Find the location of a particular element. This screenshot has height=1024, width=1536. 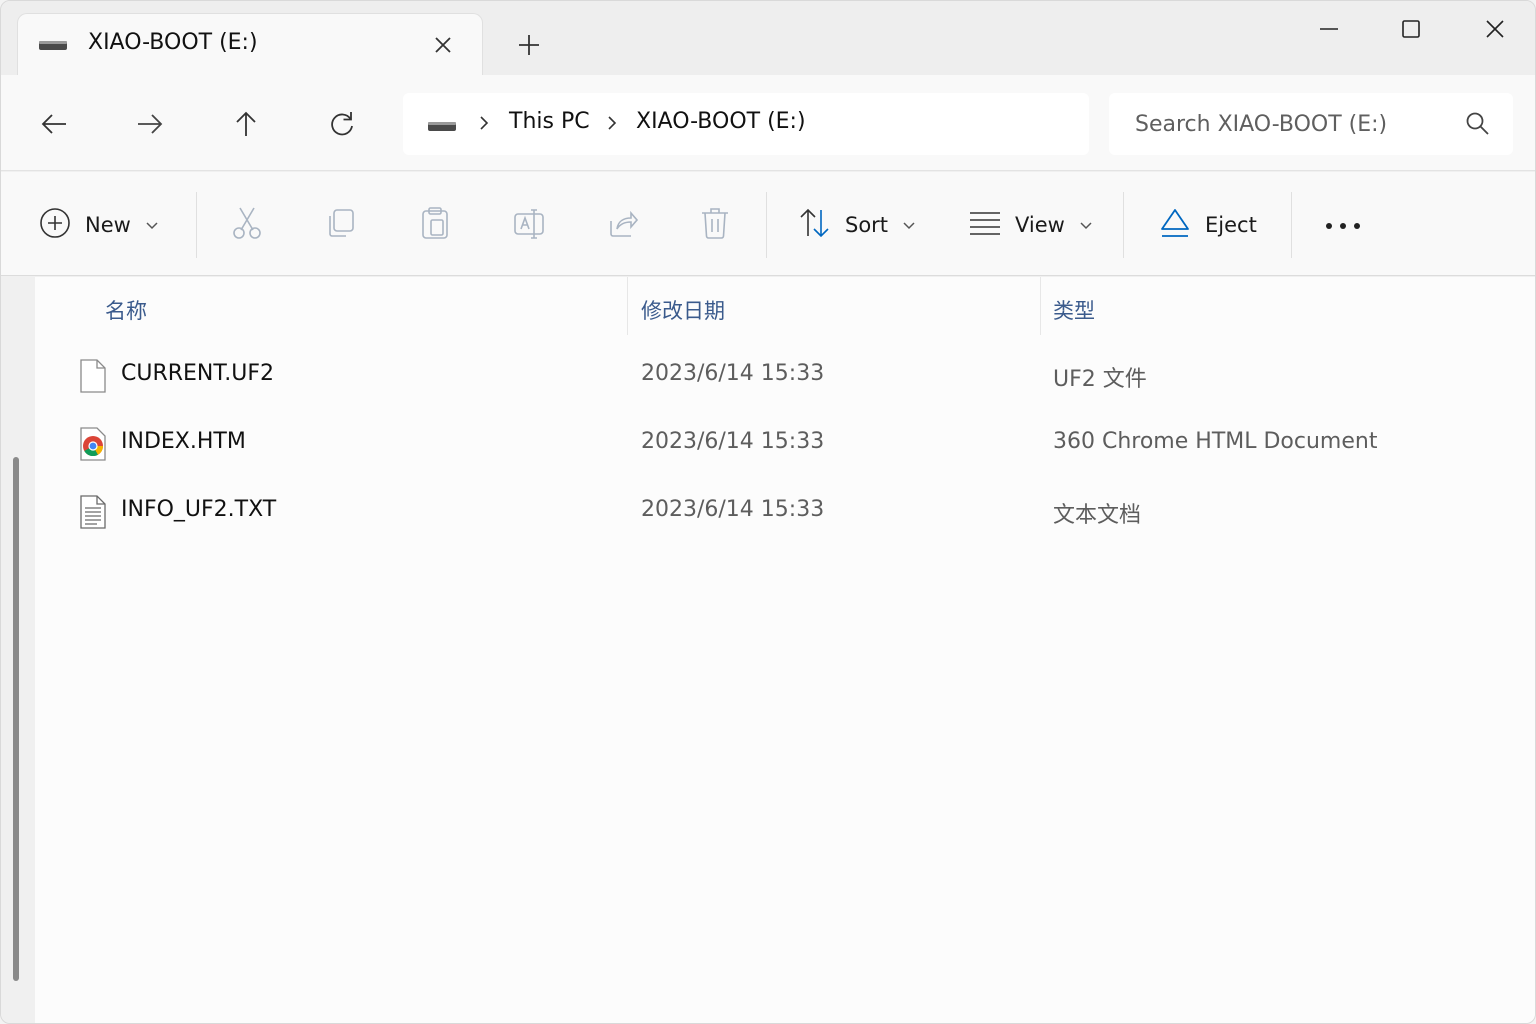

address-row: This PC XIAO-BOOT (E:) is located at coordinates (768, 123).